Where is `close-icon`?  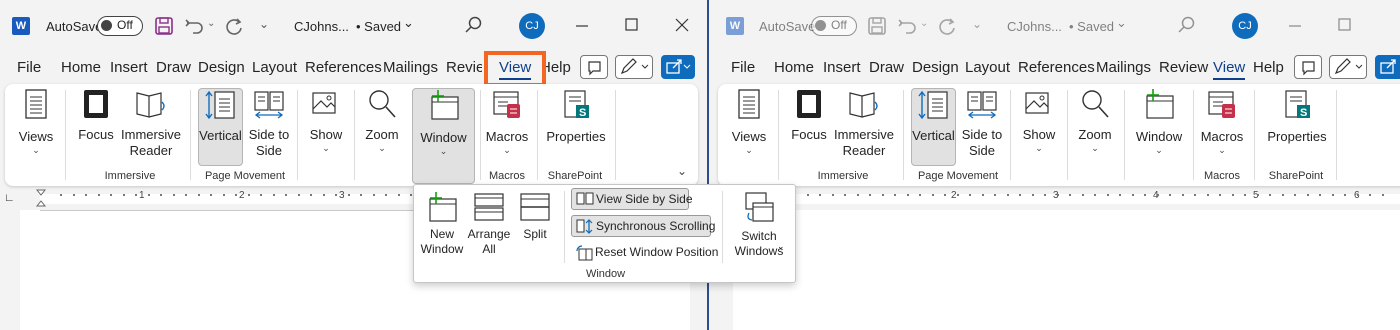
close-icon is located at coordinates (682, 25).